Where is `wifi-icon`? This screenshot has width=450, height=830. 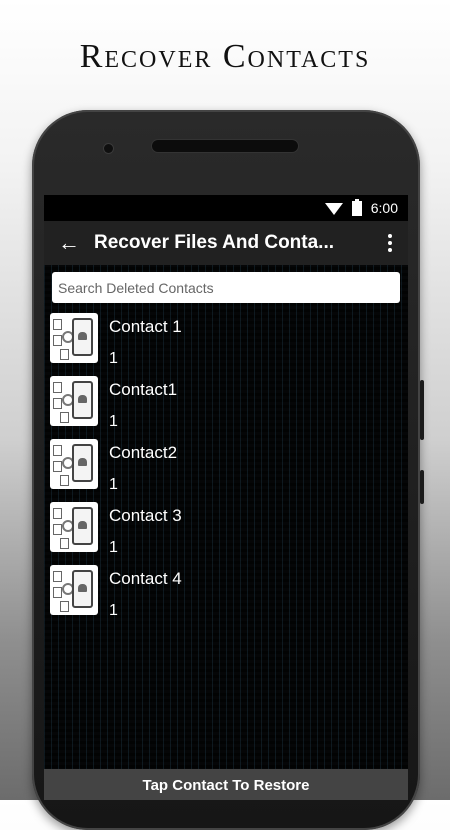 wifi-icon is located at coordinates (333, 209).